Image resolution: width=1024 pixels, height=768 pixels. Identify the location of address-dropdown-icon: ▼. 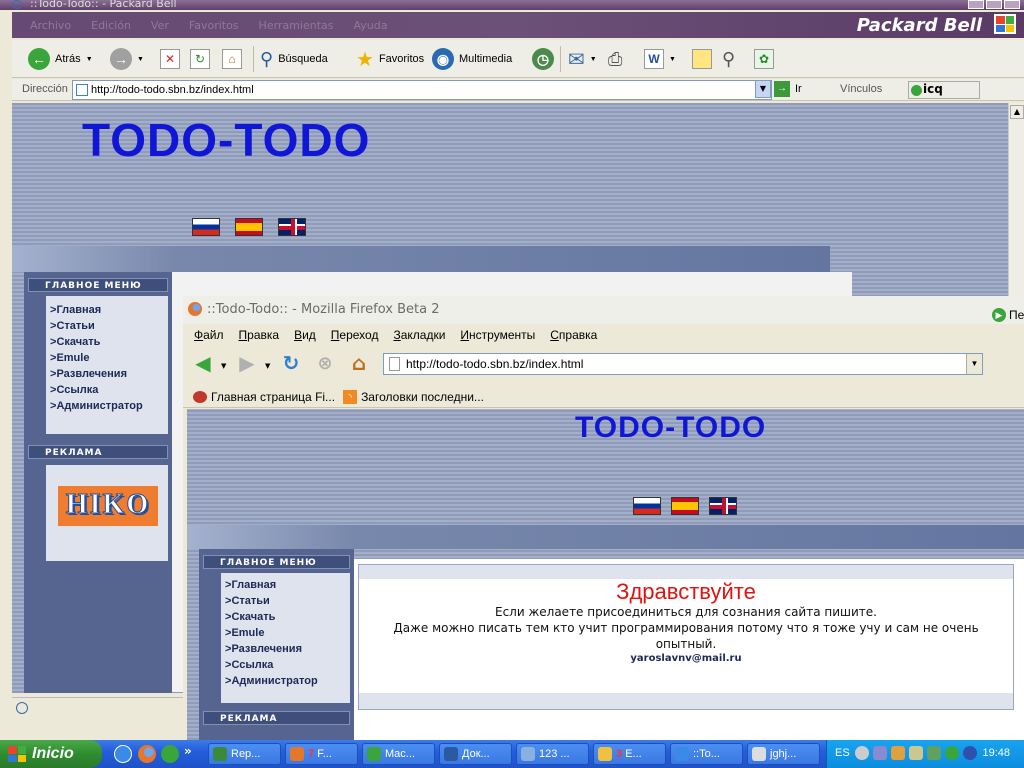
(763, 89).